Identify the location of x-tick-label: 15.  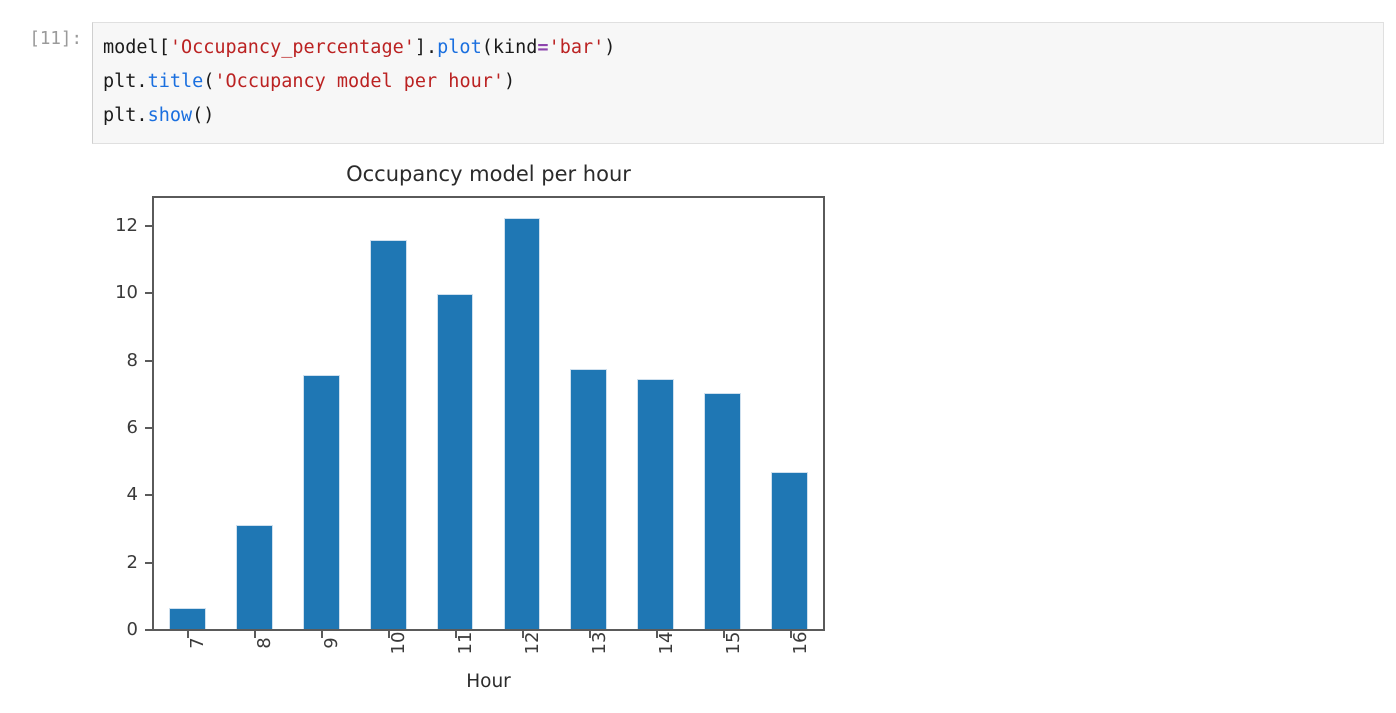
(733, 643).